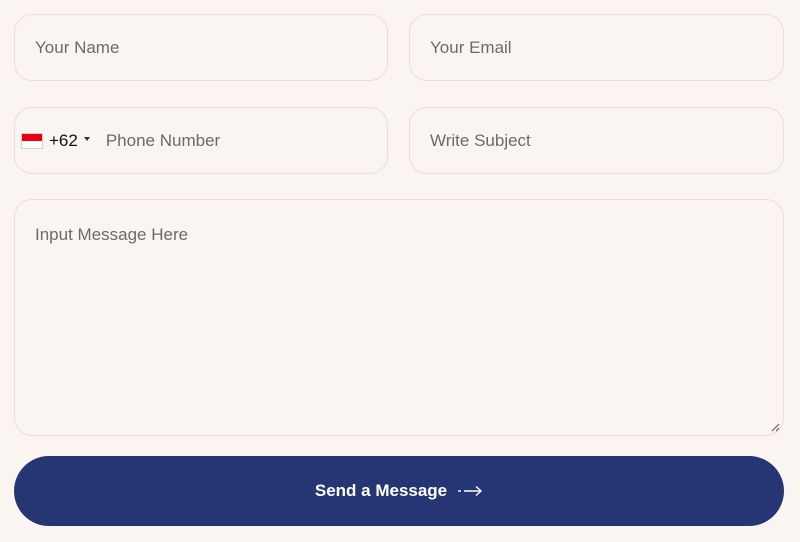 This screenshot has width=800, height=542. I want to click on phone-input, so click(246, 140).